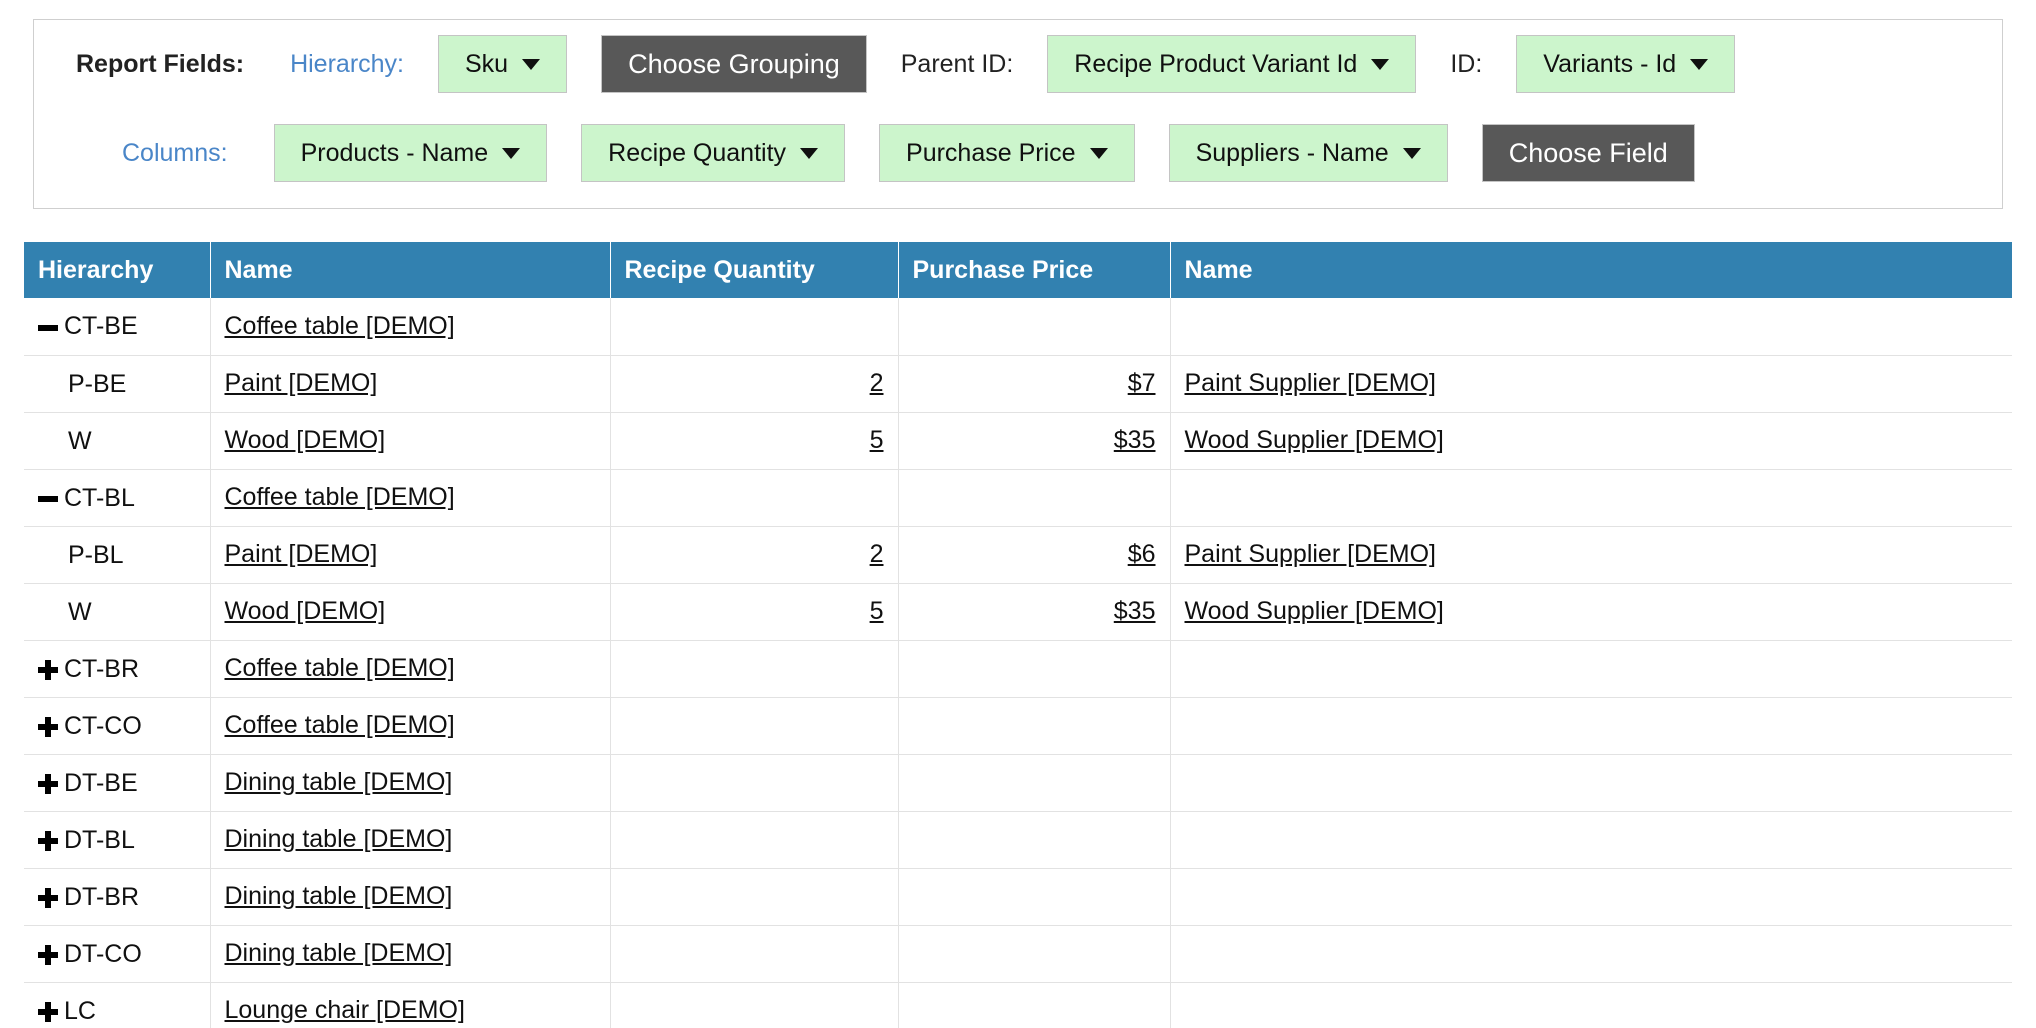 The height and width of the screenshot is (1028, 2036). I want to click on column-field-dropdown-1: Recipe Quantity, so click(713, 153).